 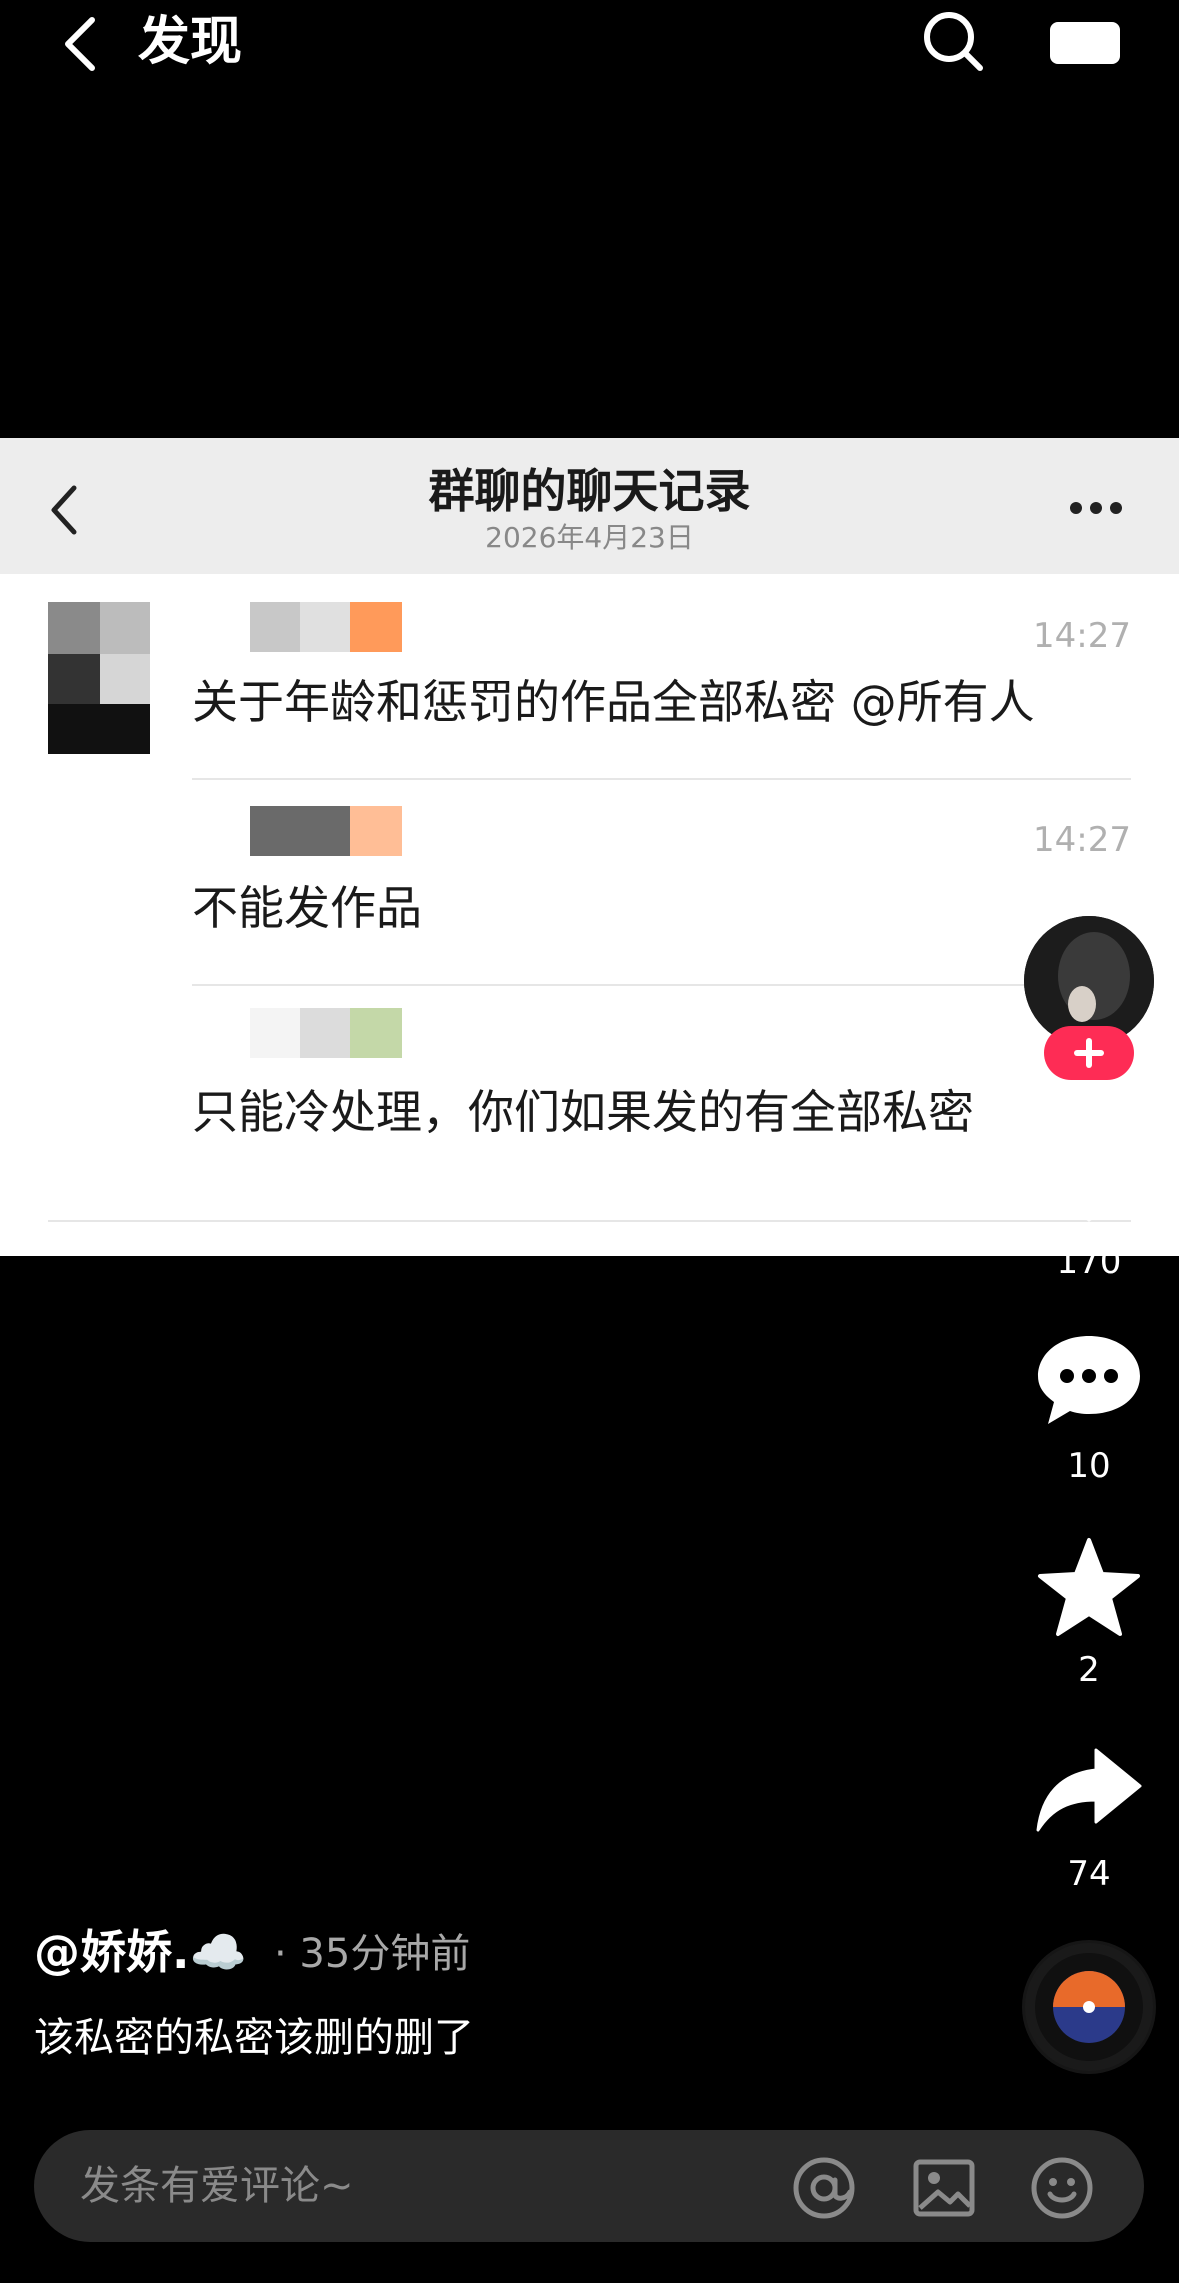 I want to click on message-text: 只能冷处理，你们如果发的有全部私密, so click(x=583, y=1112).